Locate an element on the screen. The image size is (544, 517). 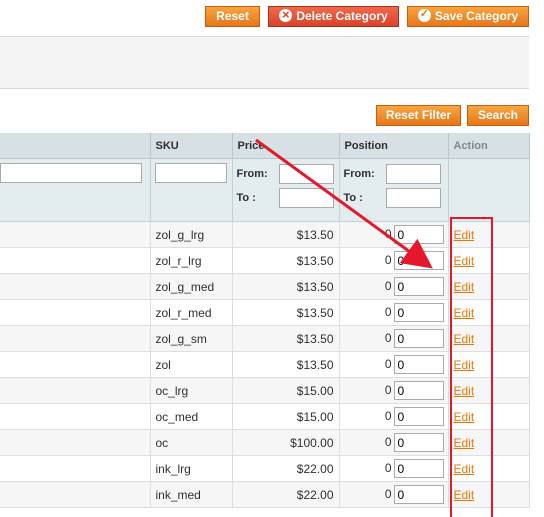
search-button: Search is located at coordinates (498, 115).